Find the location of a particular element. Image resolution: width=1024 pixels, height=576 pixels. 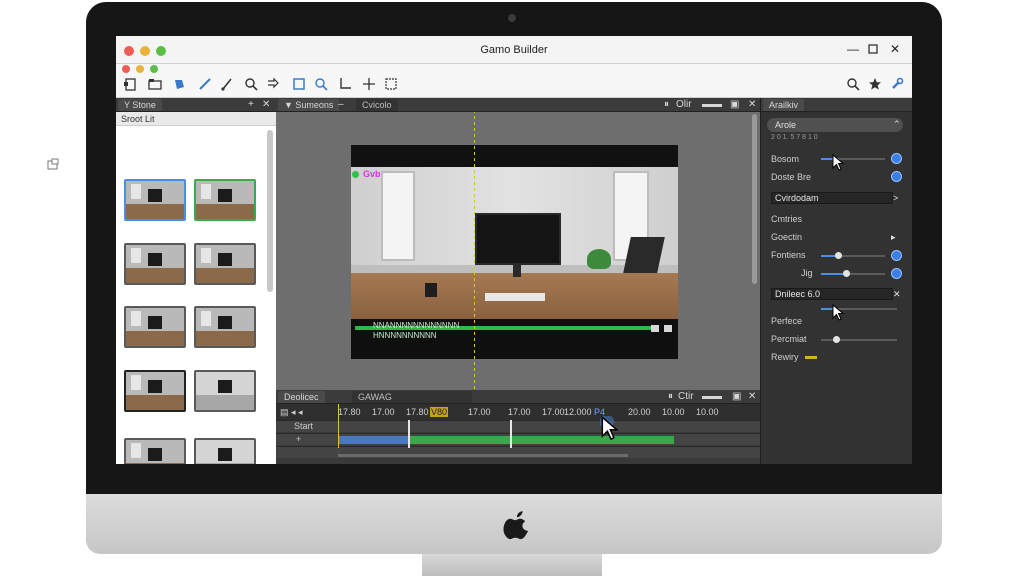

open-folder-icon is located at coordinates (155, 84).